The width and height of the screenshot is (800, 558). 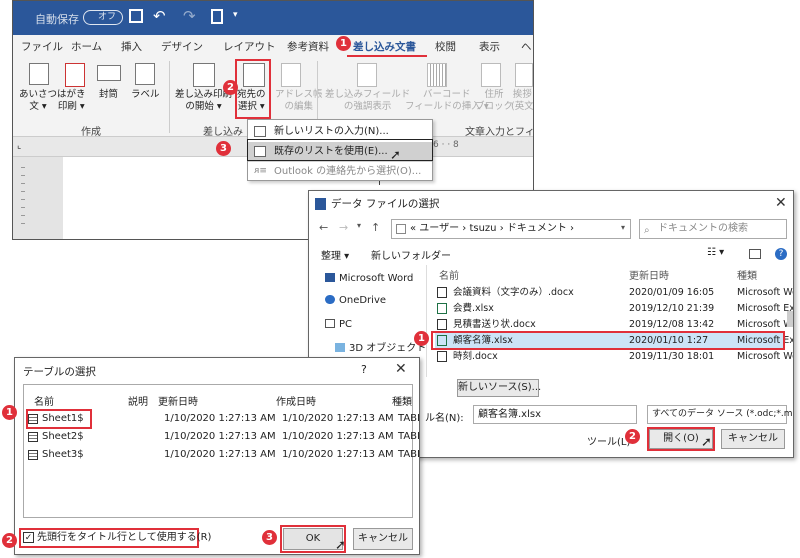 I want to click on start-mail-merge-button: 差し込み印刷 の開始 ▾, so click(x=203, y=101).